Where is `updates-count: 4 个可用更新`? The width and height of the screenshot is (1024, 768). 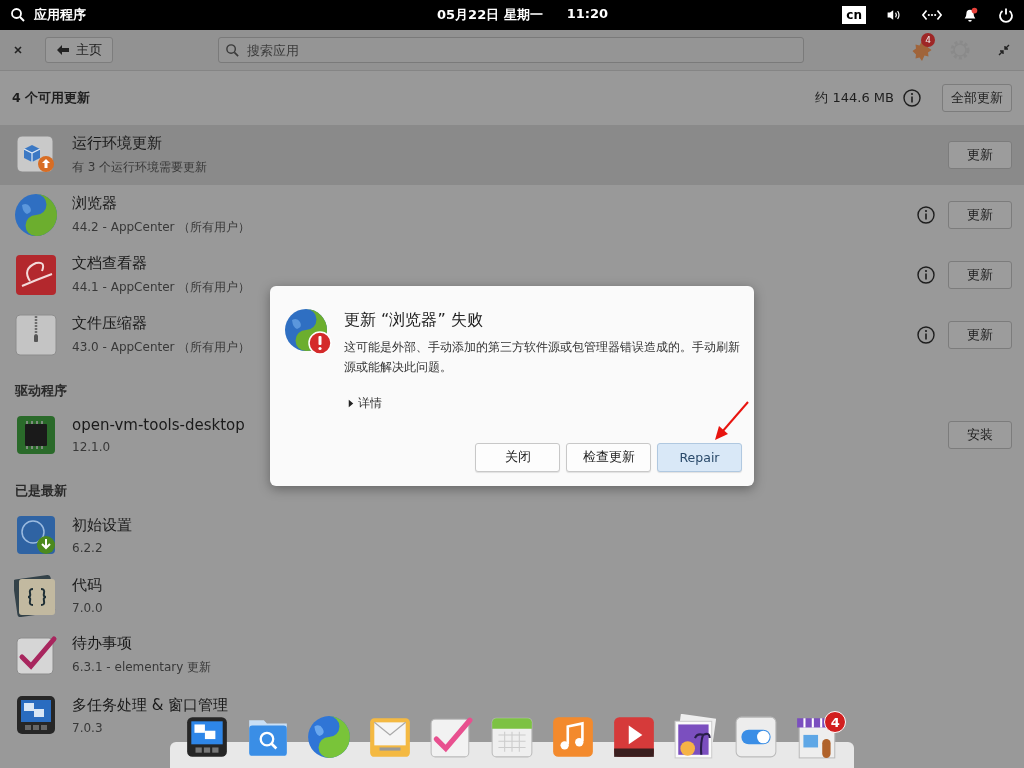
updates-count: 4 个可用更新 is located at coordinates (52, 98).